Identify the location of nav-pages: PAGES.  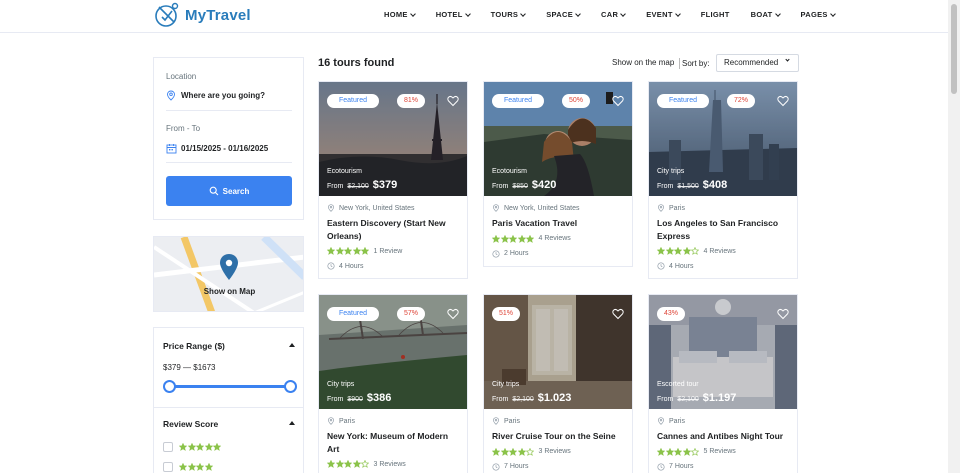
(818, 14).